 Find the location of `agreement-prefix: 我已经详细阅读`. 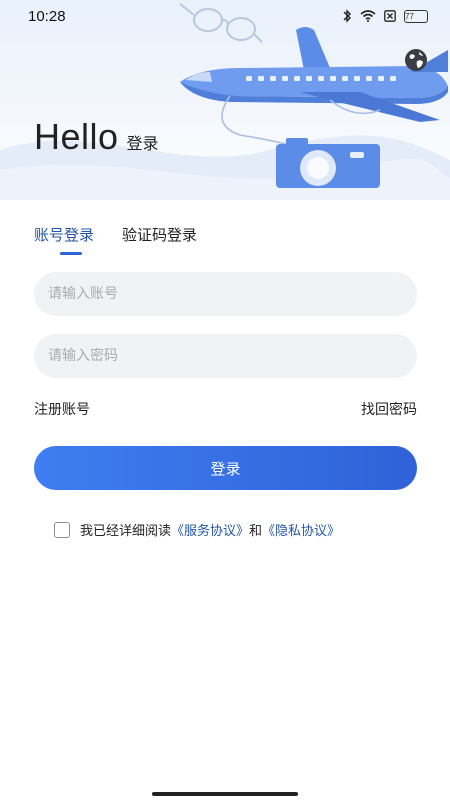

agreement-prefix: 我已经详细阅读 is located at coordinates (126, 531).